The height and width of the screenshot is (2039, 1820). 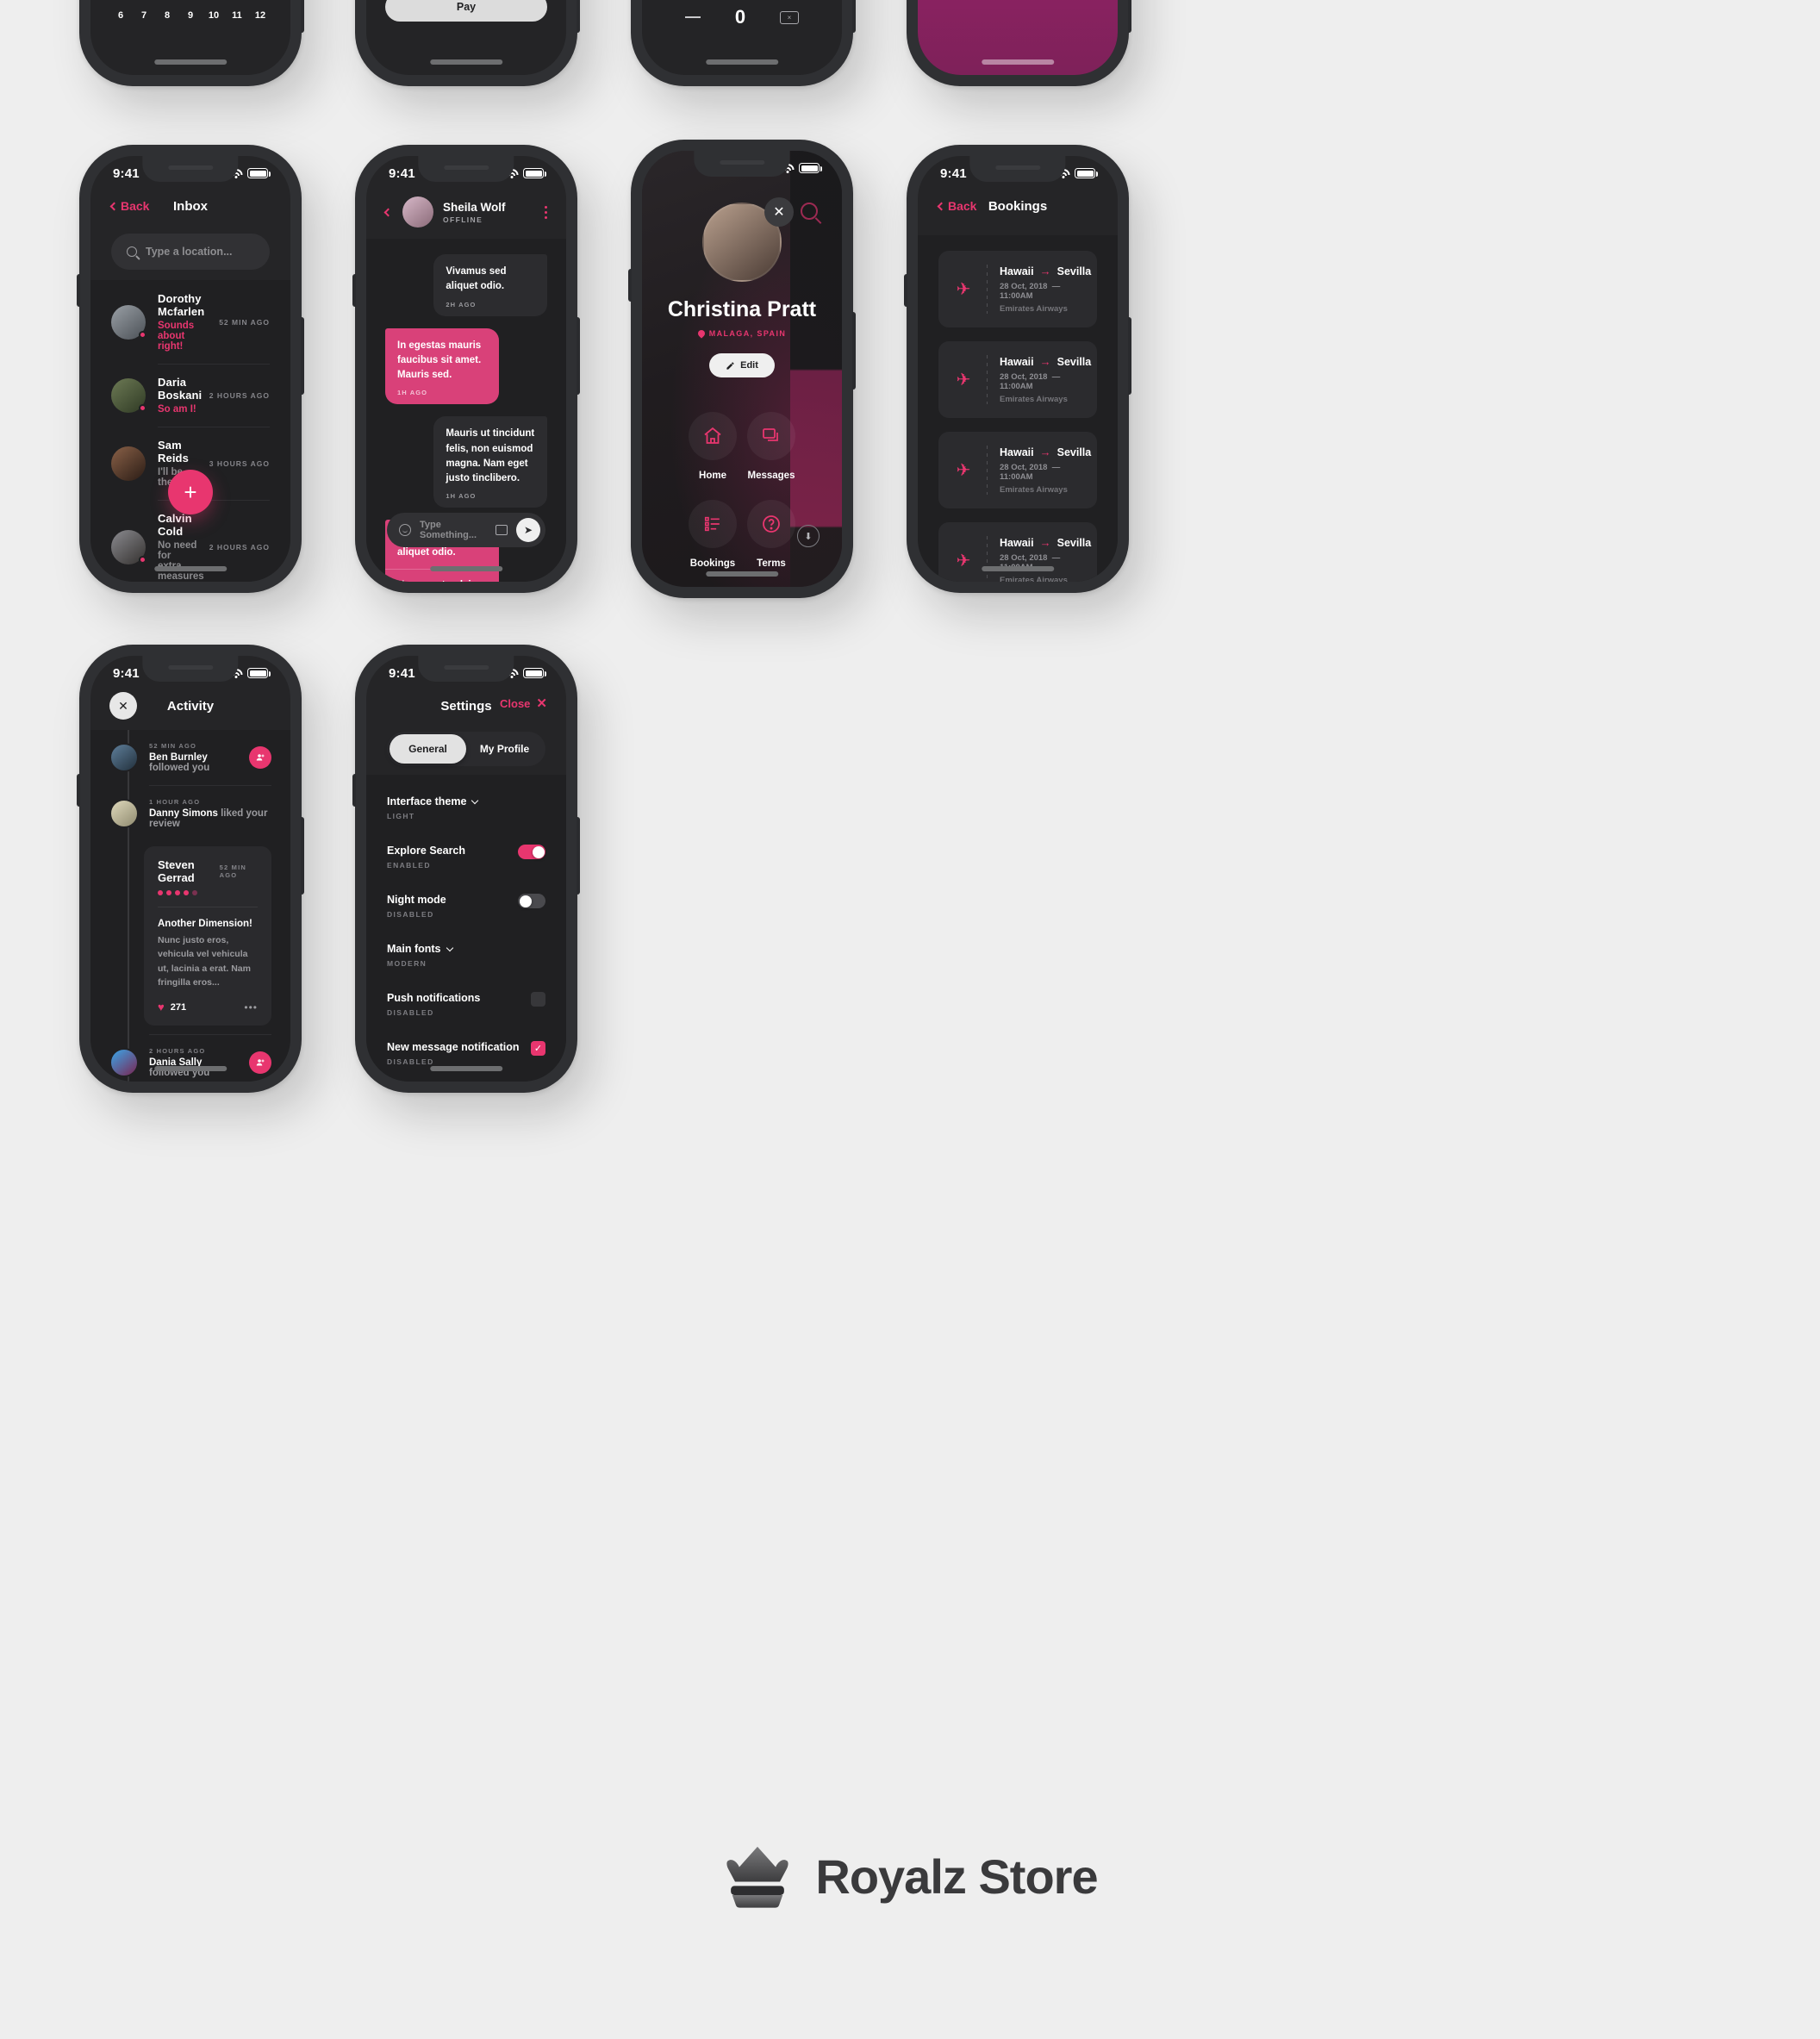 What do you see at coordinates (1016, 387) in the screenshot?
I see `time: 11:00AM` at bounding box center [1016, 387].